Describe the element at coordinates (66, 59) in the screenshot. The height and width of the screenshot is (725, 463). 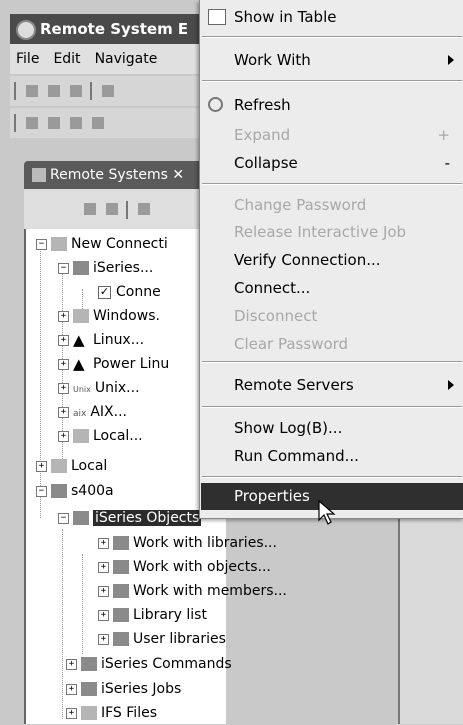
I see `menu-edit: Edit` at that location.